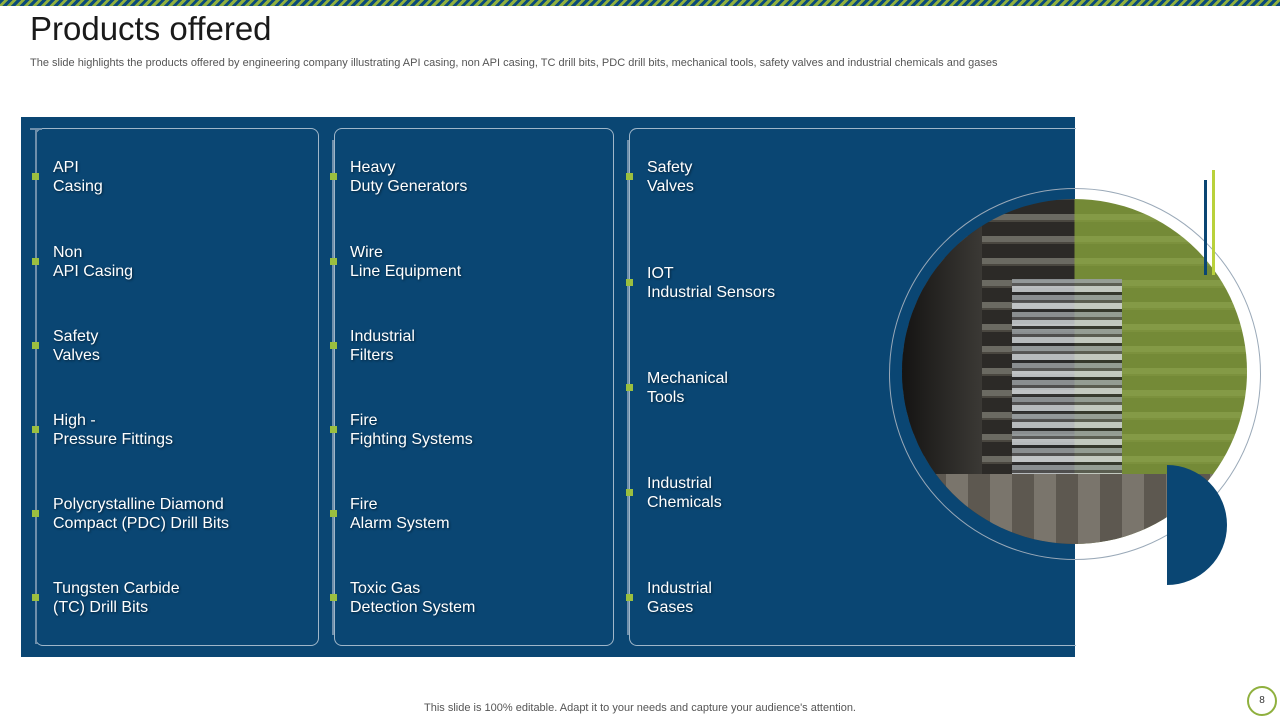 This screenshot has width=1280, height=720. I want to click on product-item: Non API Casing, so click(93, 262).